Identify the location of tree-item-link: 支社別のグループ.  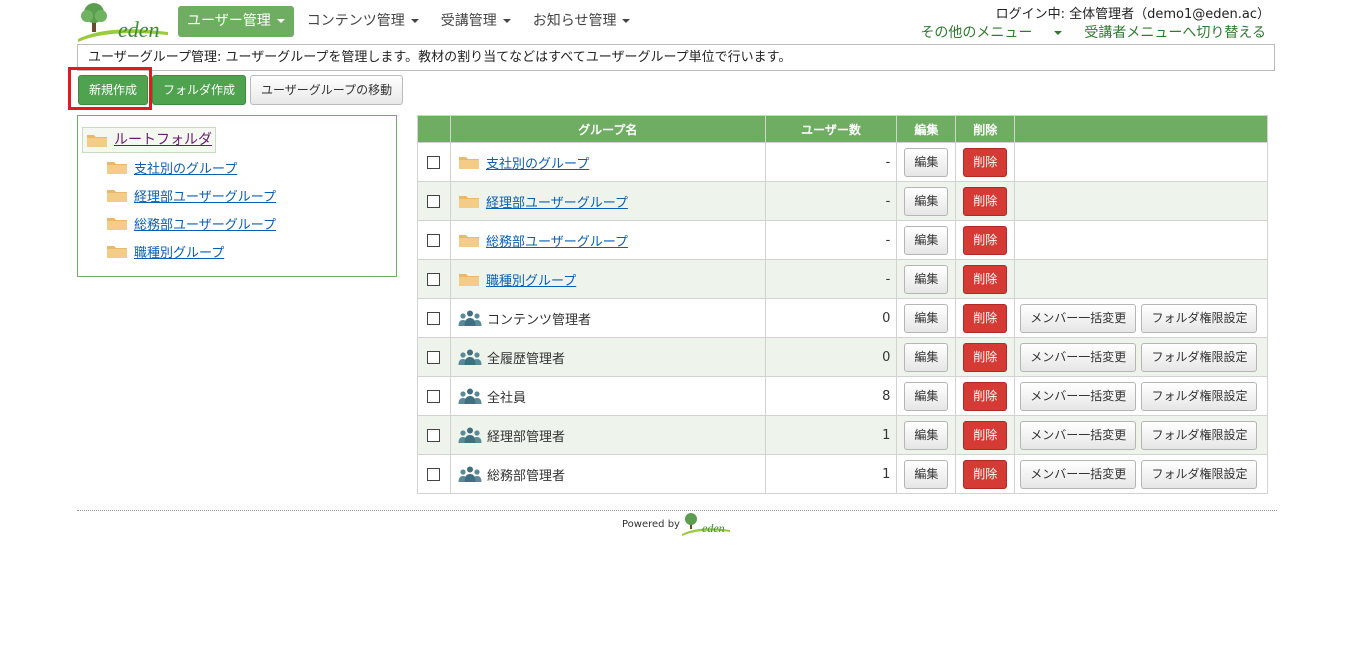
(185, 167).